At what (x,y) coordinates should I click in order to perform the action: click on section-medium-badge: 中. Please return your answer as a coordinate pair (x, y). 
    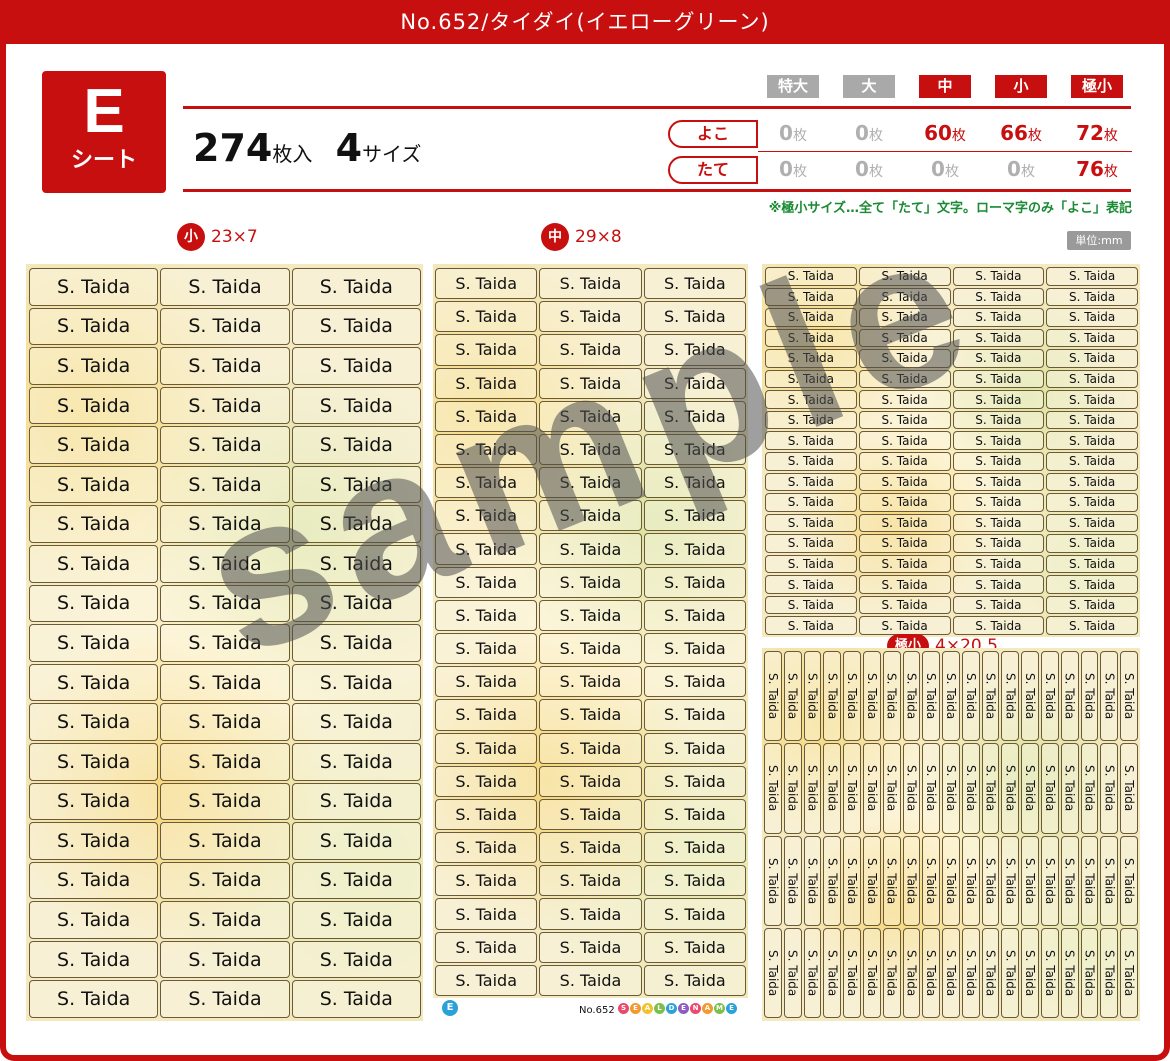
    Looking at the image, I should click on (555, 237).